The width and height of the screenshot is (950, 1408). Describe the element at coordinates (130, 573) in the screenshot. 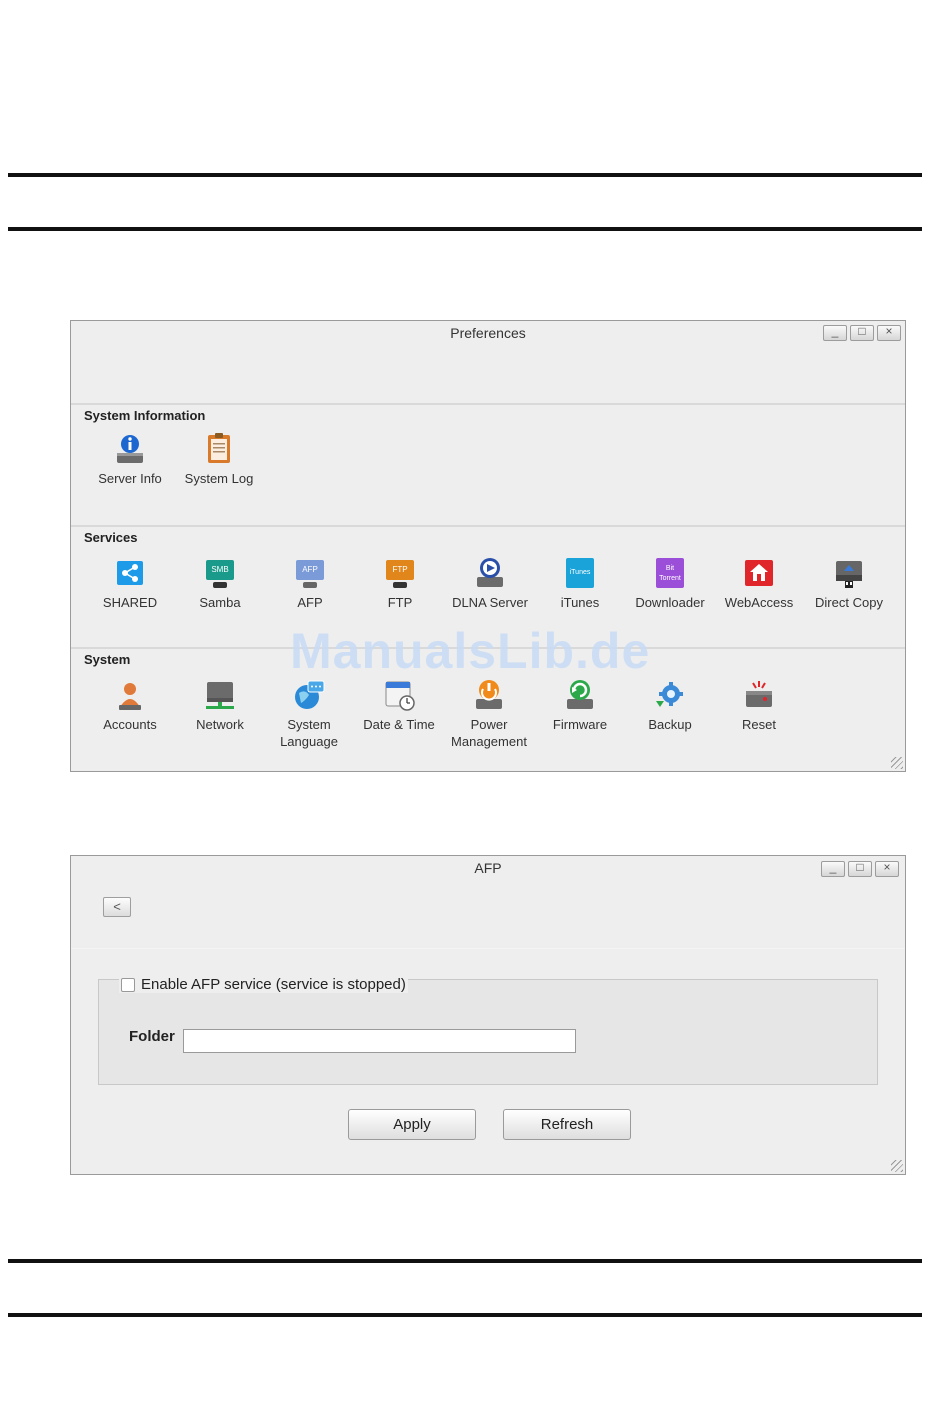

I see `shared-icon` at that location.